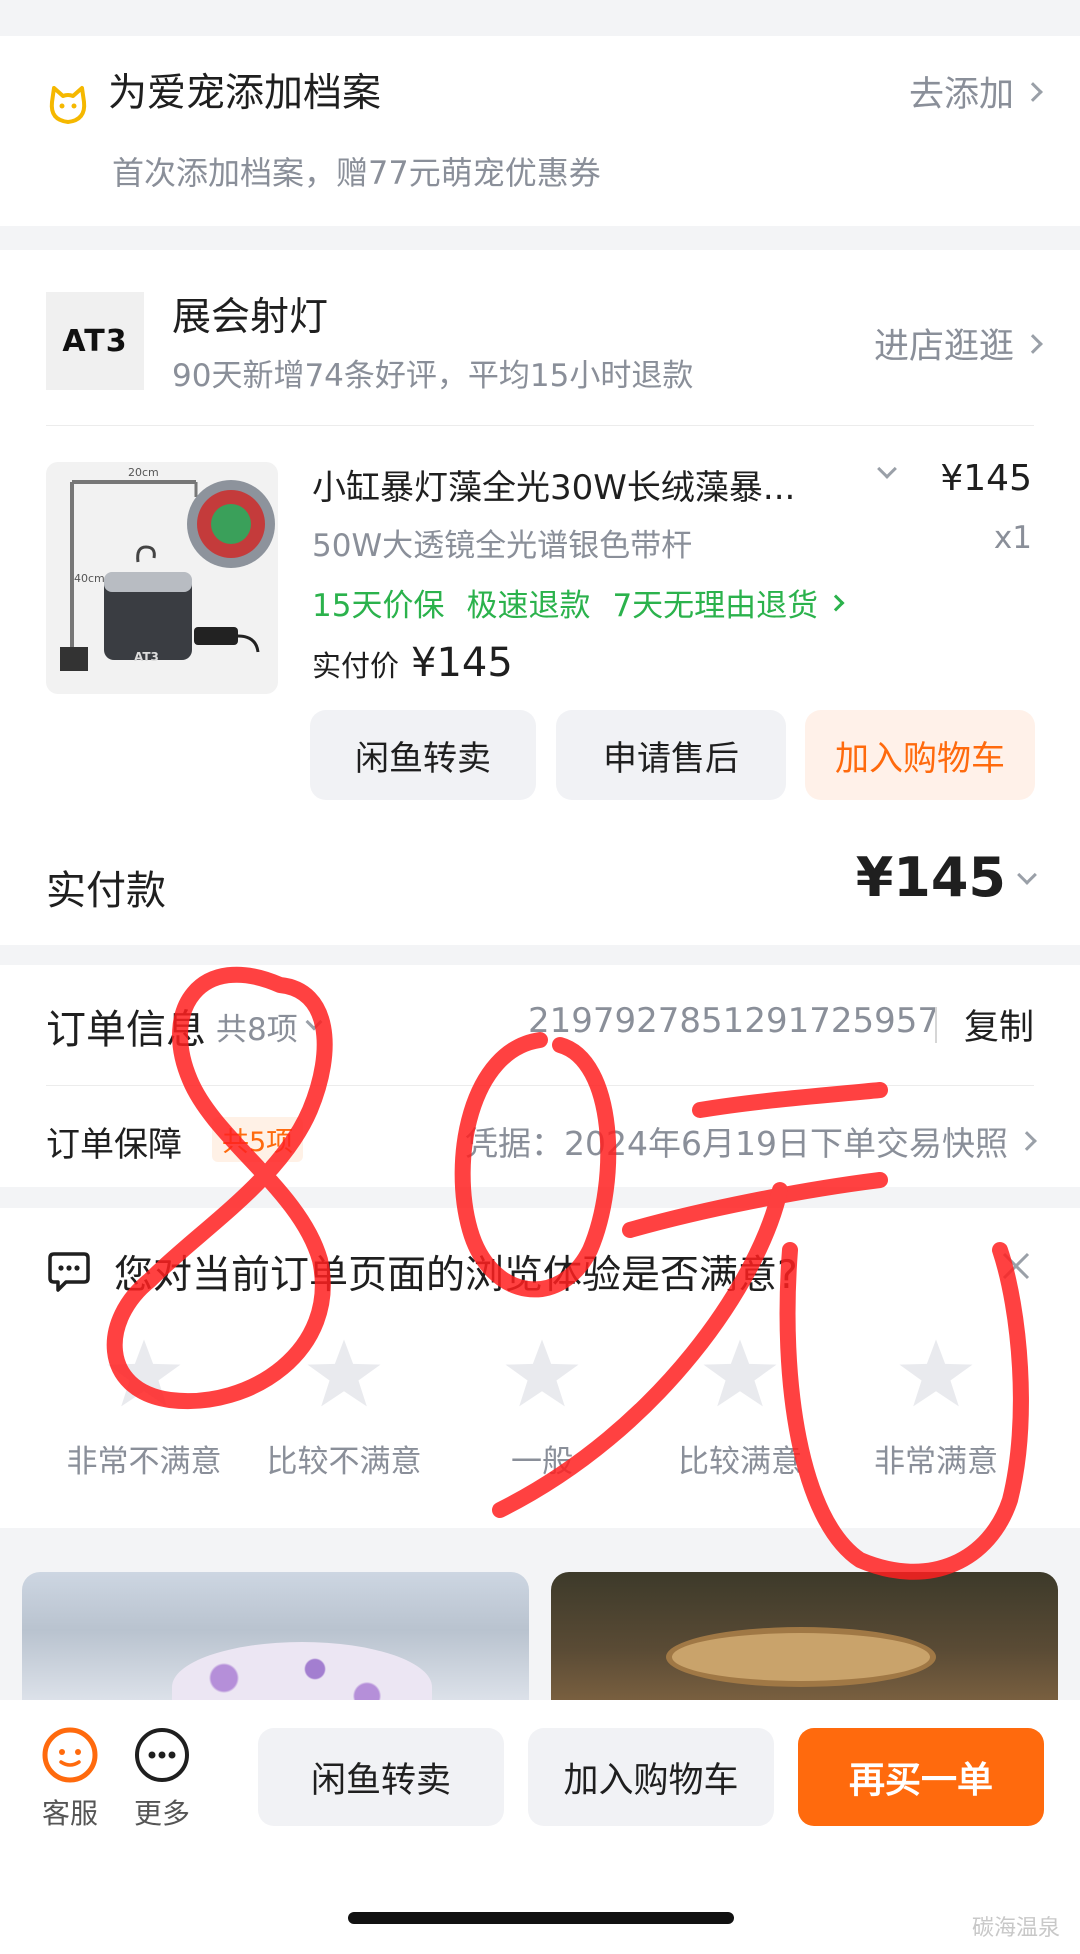  I want to click on rating-label: 一般, so click(542, 1458).